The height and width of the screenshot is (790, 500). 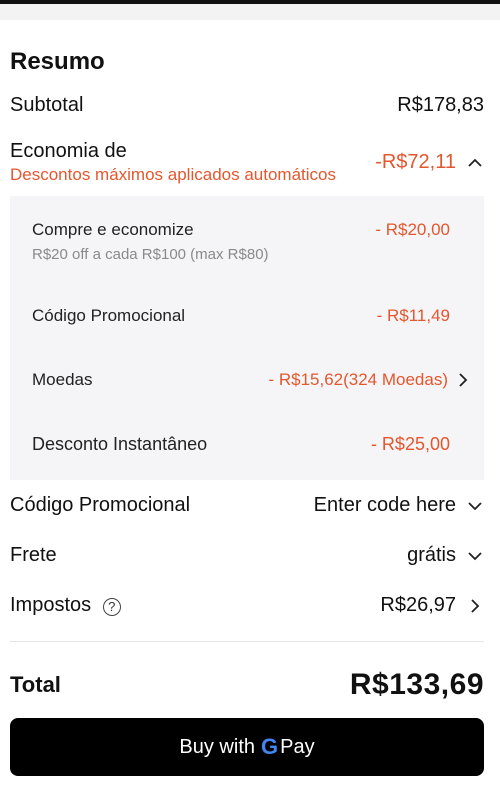 I want to click on discount-label: Desconto Instantâneo, so click(x=120, y=444).